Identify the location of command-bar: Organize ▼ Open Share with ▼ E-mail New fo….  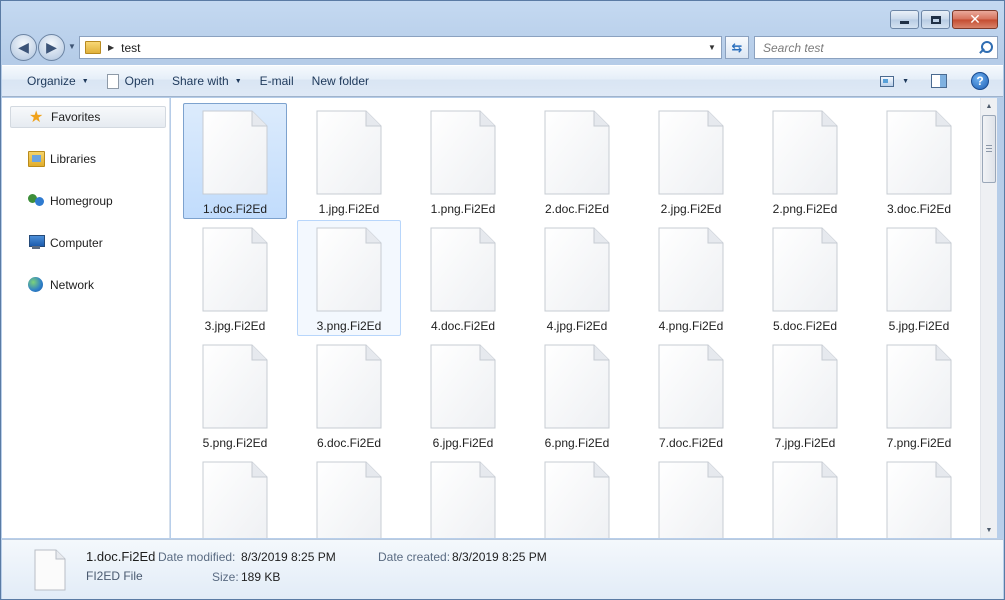
(502, 81).